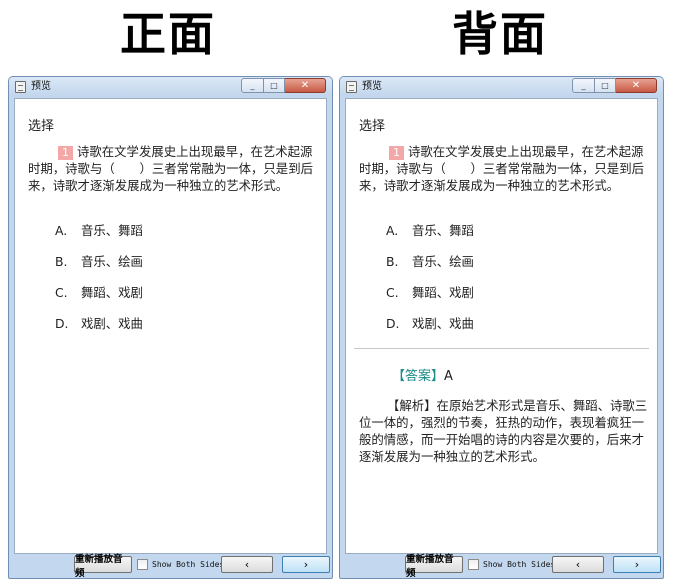 The width and height of the screenshot is (674, 585). I want to click on answer-label: 【答案】, so click(418, 376).